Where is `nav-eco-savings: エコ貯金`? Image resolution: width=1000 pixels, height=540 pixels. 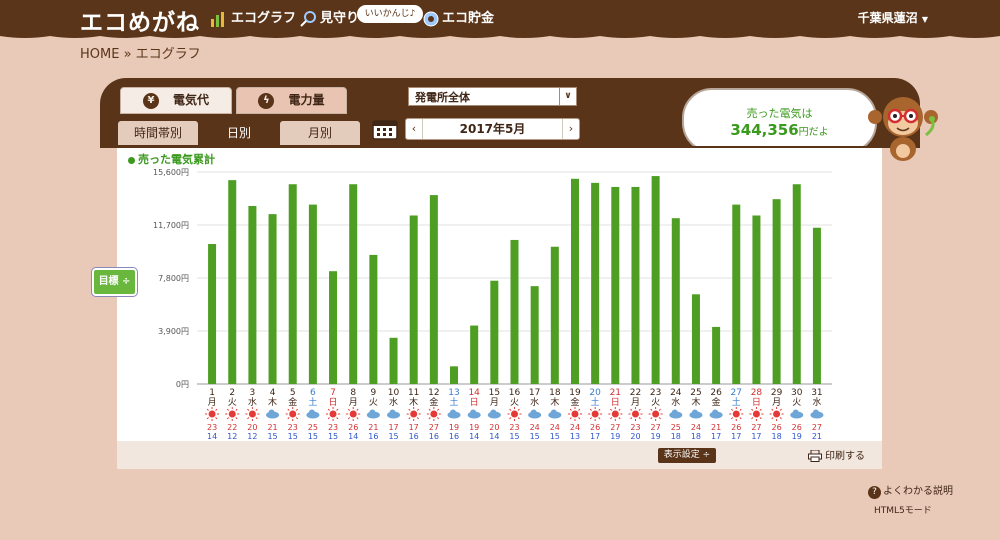 nav-eco-savings: エコ貯金 is located at coordinates (458, 17).